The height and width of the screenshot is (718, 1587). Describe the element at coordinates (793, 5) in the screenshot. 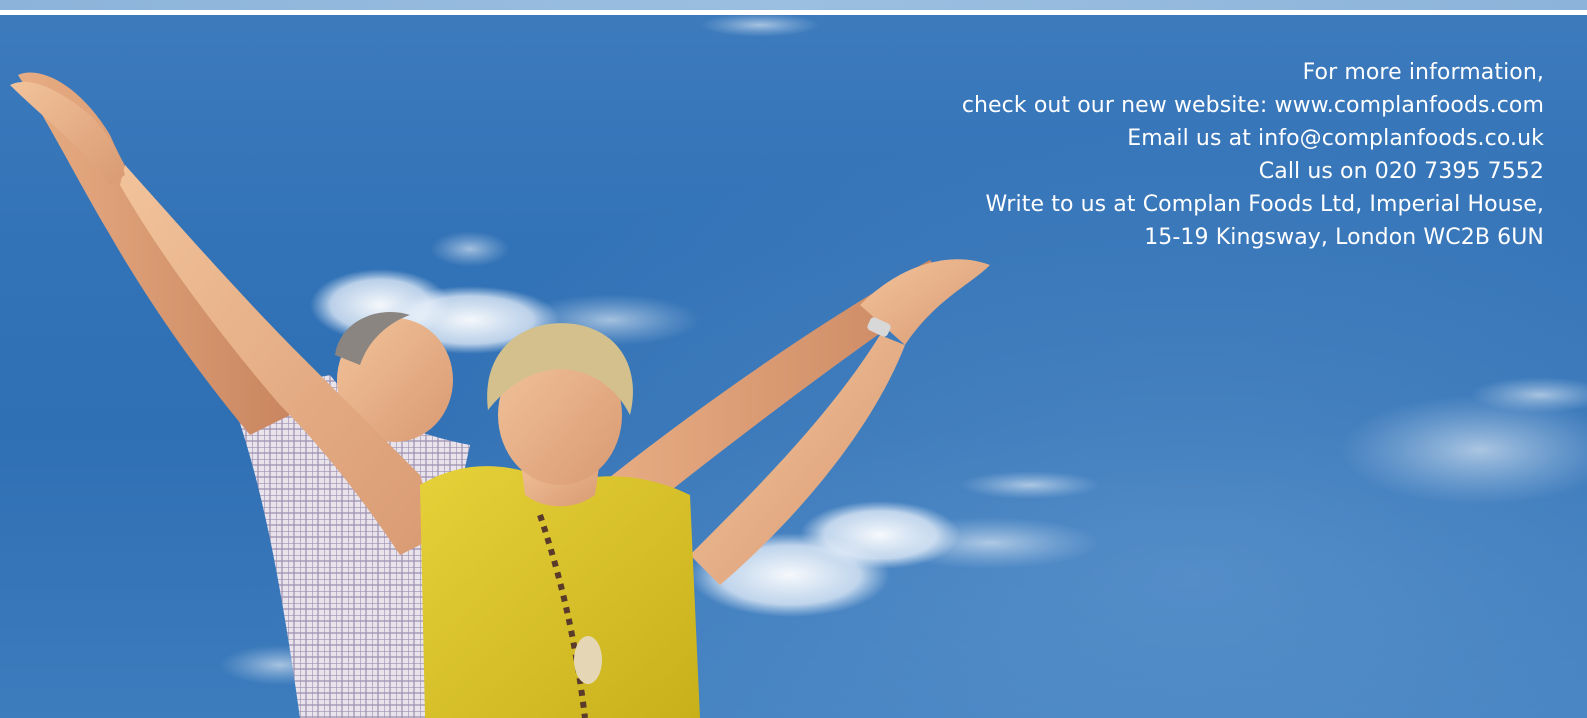

I see `top-color-band` at that location.